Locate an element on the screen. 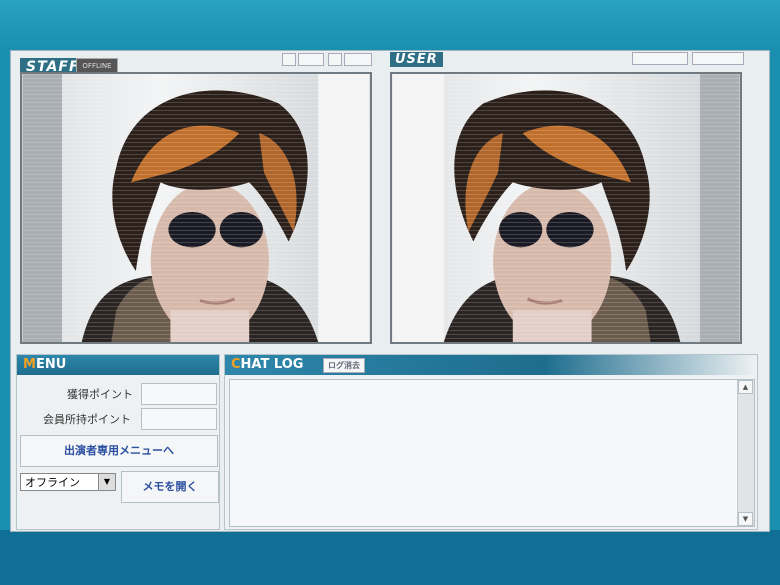  chat-scrollbar: ▲ ▼ is located at coordinates (745, 453).